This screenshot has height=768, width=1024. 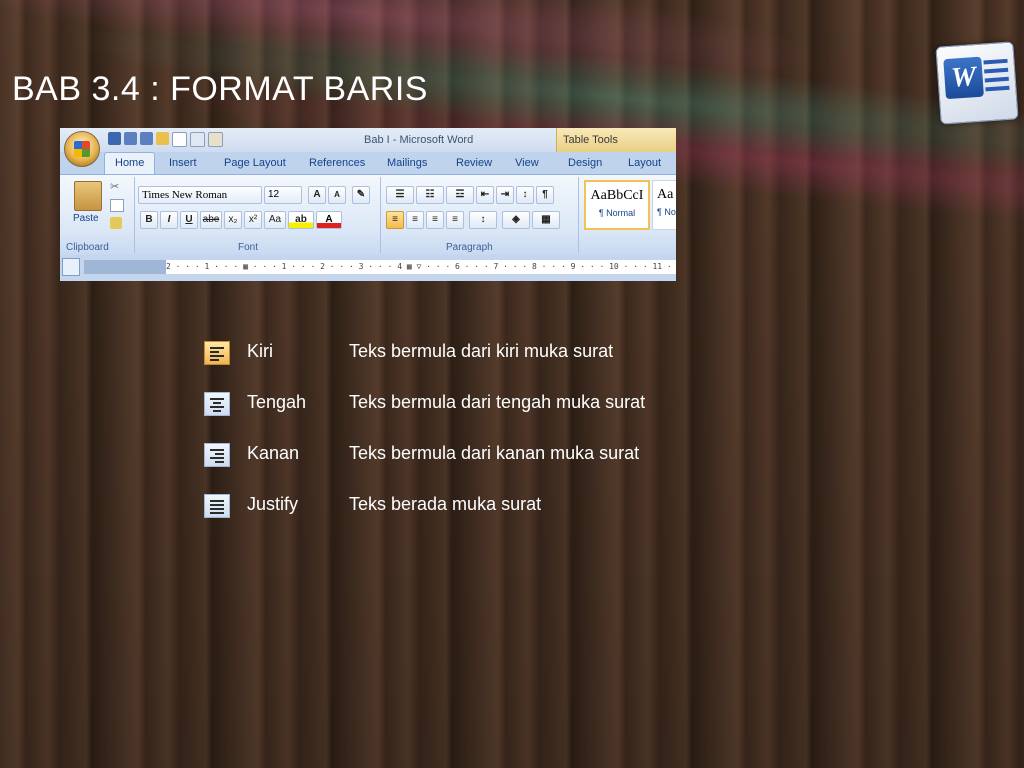 What do you see at coordinates (666, 212) in the screenshot?
I see `style-next-label: ¶ No` at bounding box center [666, 212].